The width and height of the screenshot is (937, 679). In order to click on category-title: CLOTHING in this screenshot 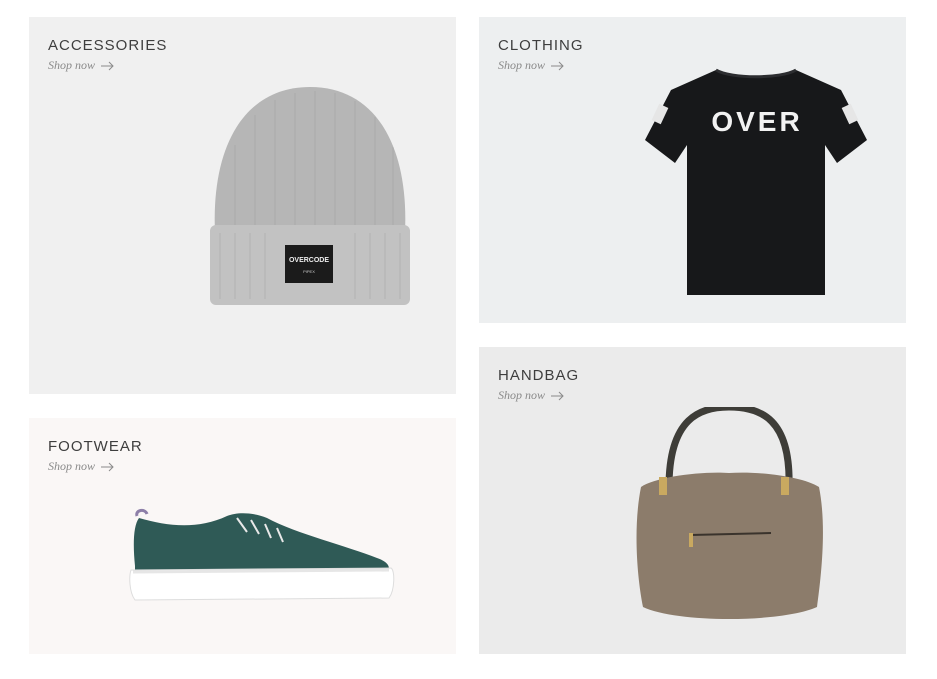, I will do `click(541, 45)`.